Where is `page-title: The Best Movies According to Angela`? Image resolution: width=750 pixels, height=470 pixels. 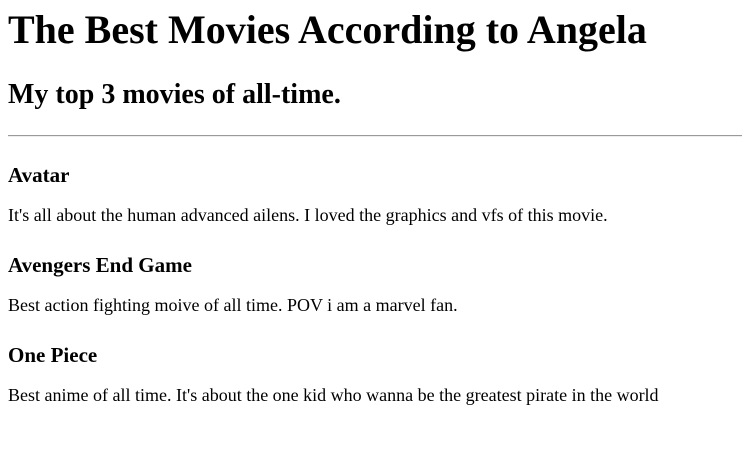
page-title: The Best Movies According to Angela is located at coordinates (327, 29).